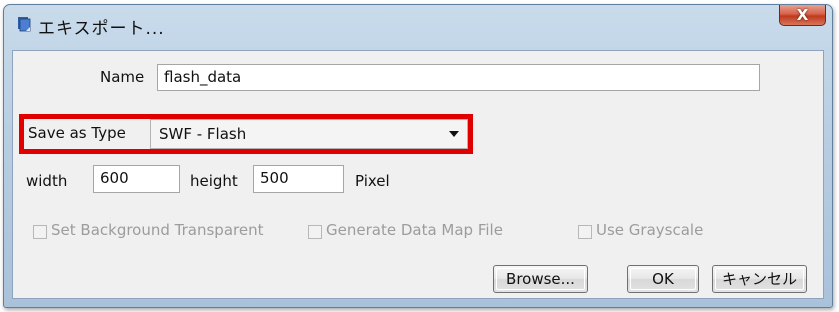 The width and height of the screenshot is (839, 312). I want to click on datamap-label: Generate Data Map File, so click(414, 230).